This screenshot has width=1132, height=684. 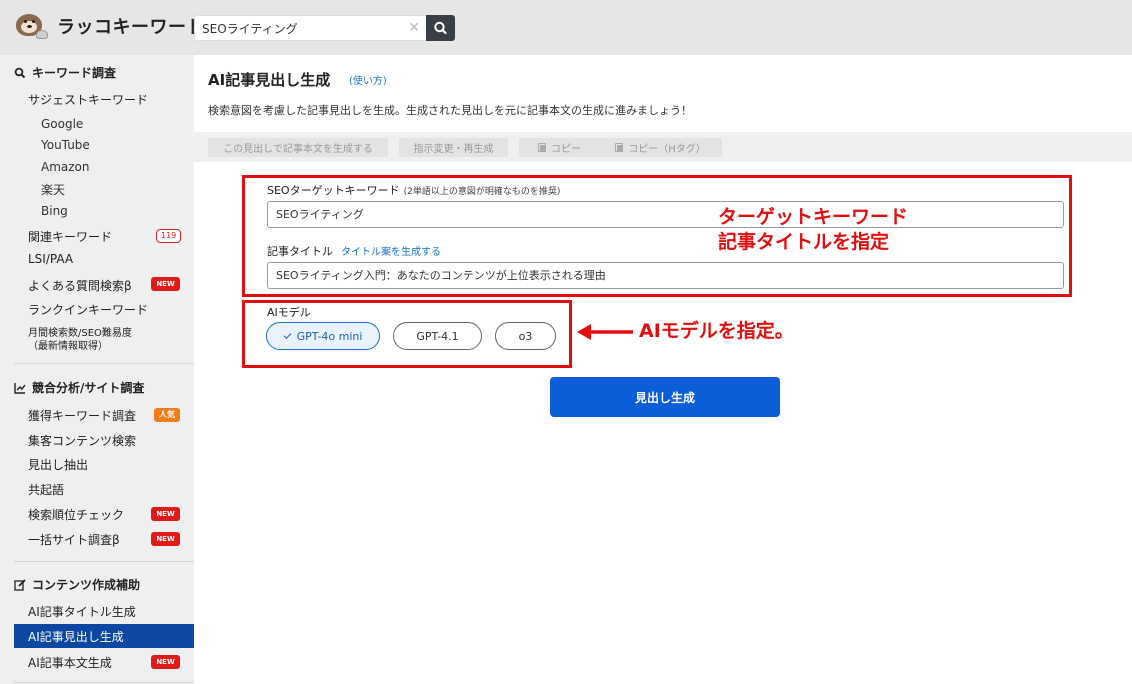 What do you see at coordinates (62, 124) in the screenshot?
I see `sidebar-item-google: Google` at bounding box center [62, 124].